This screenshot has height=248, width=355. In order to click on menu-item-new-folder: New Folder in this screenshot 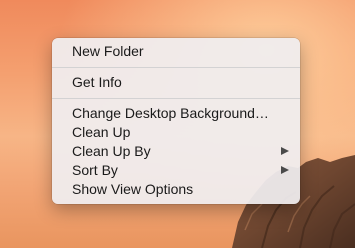, I will do `click(176, 51)`.